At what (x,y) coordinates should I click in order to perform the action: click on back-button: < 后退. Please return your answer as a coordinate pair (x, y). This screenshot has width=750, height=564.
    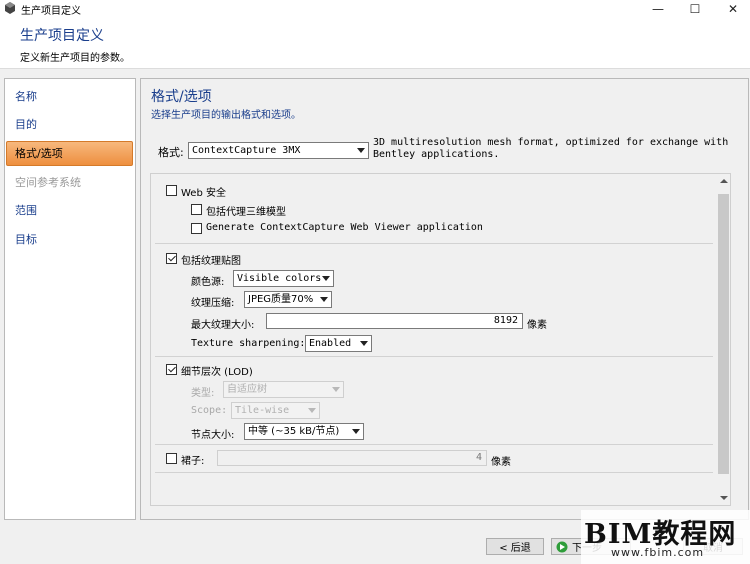
    Looking at the image, I should click on (515, 546).